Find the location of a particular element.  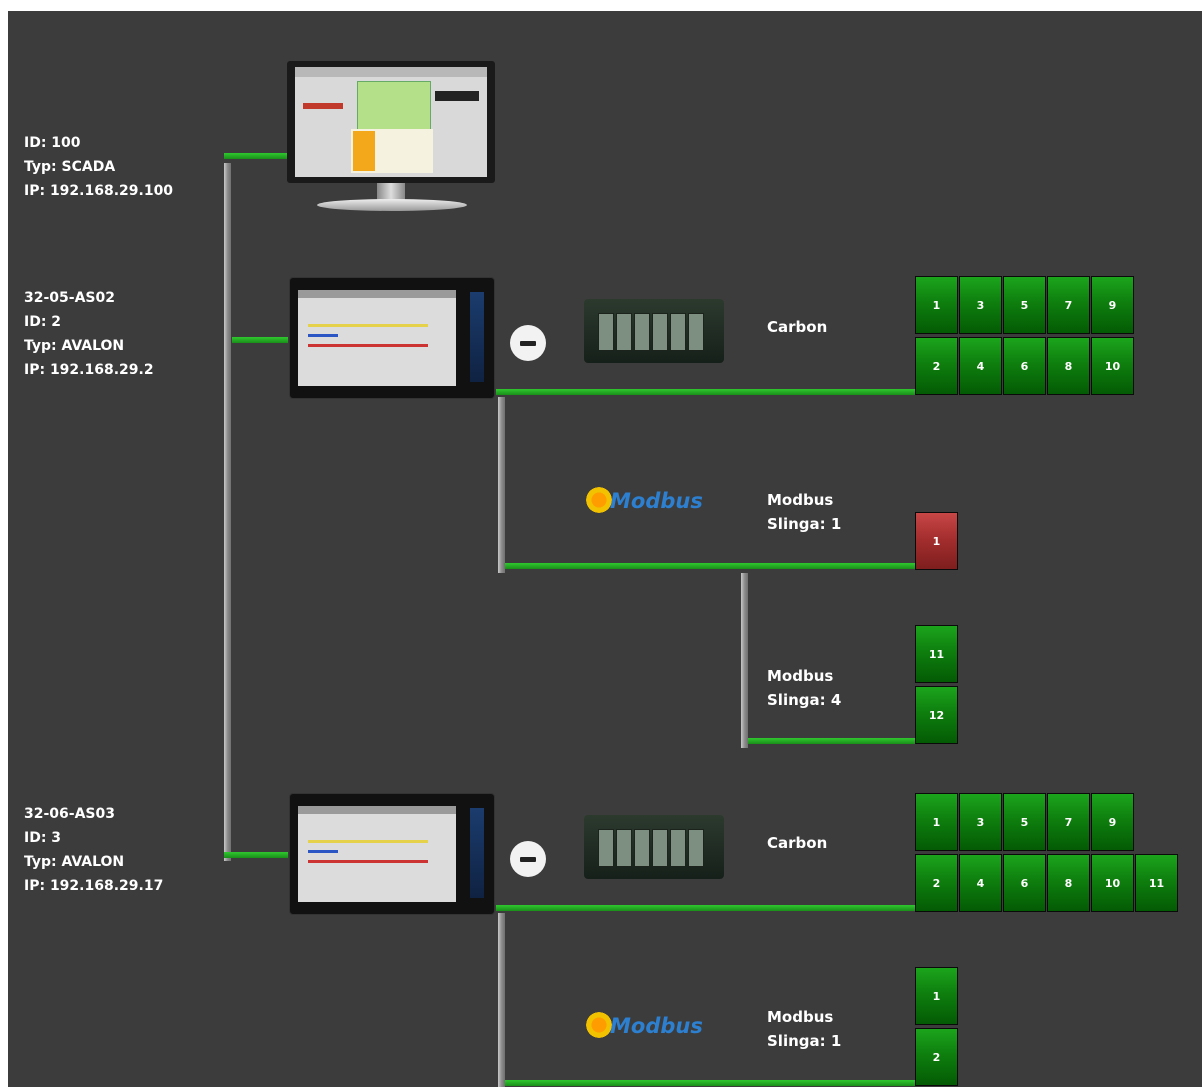

avalon-panel-as02 is located at coordinates (392, 338).